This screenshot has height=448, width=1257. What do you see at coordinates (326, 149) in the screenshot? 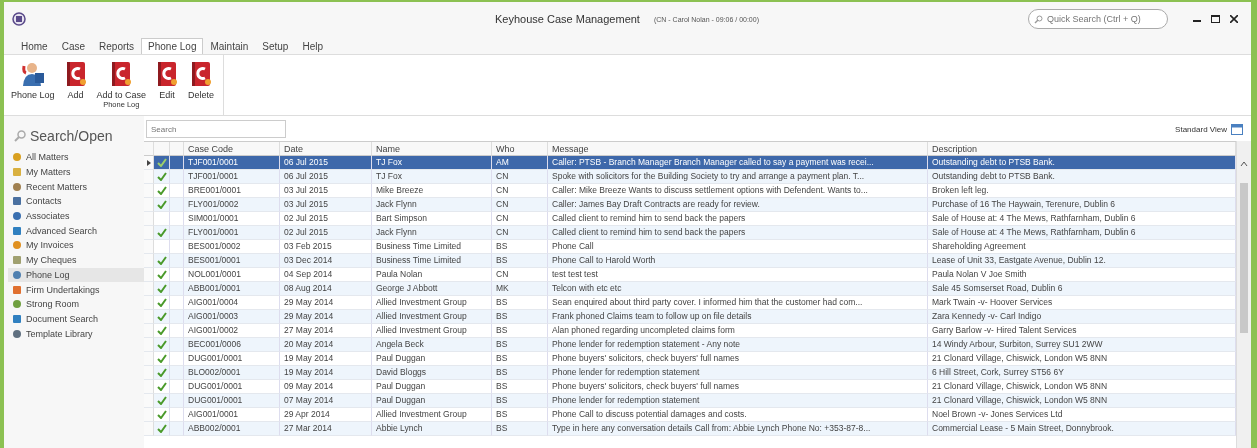
I see `column-header: Date` at bounding box center [326, 149].